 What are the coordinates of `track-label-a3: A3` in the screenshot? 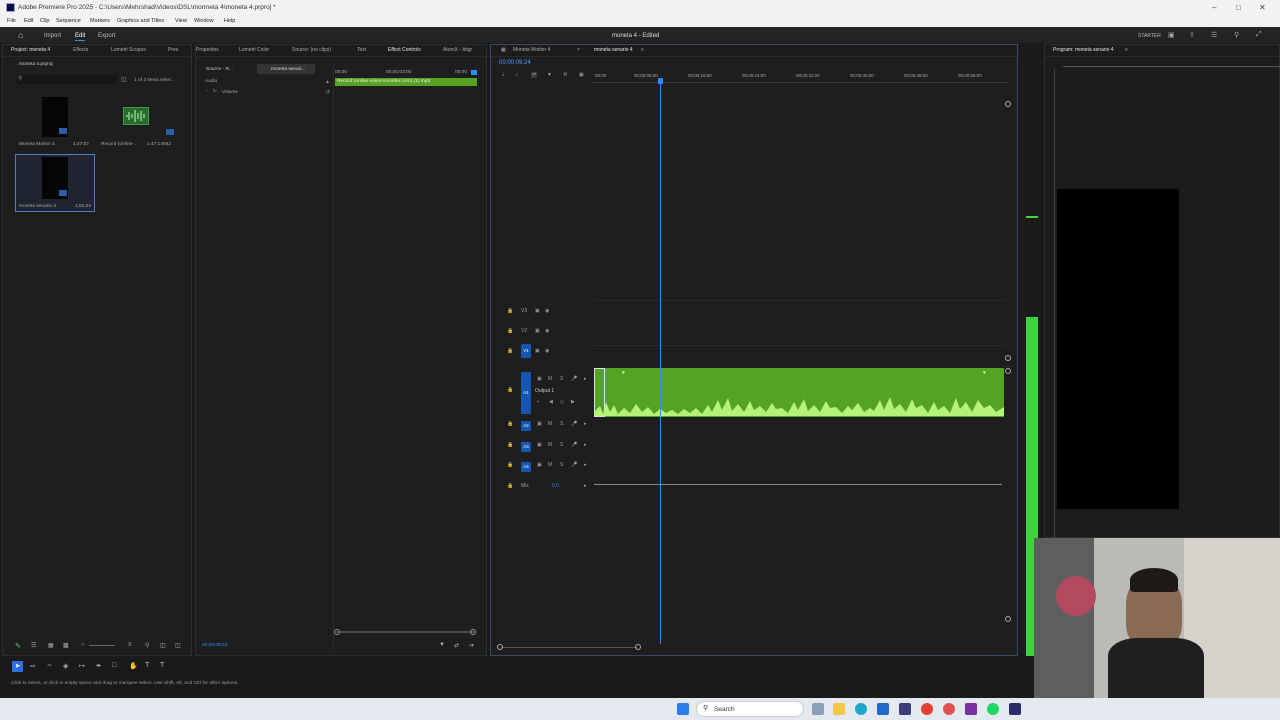 It's located at (526, 447).